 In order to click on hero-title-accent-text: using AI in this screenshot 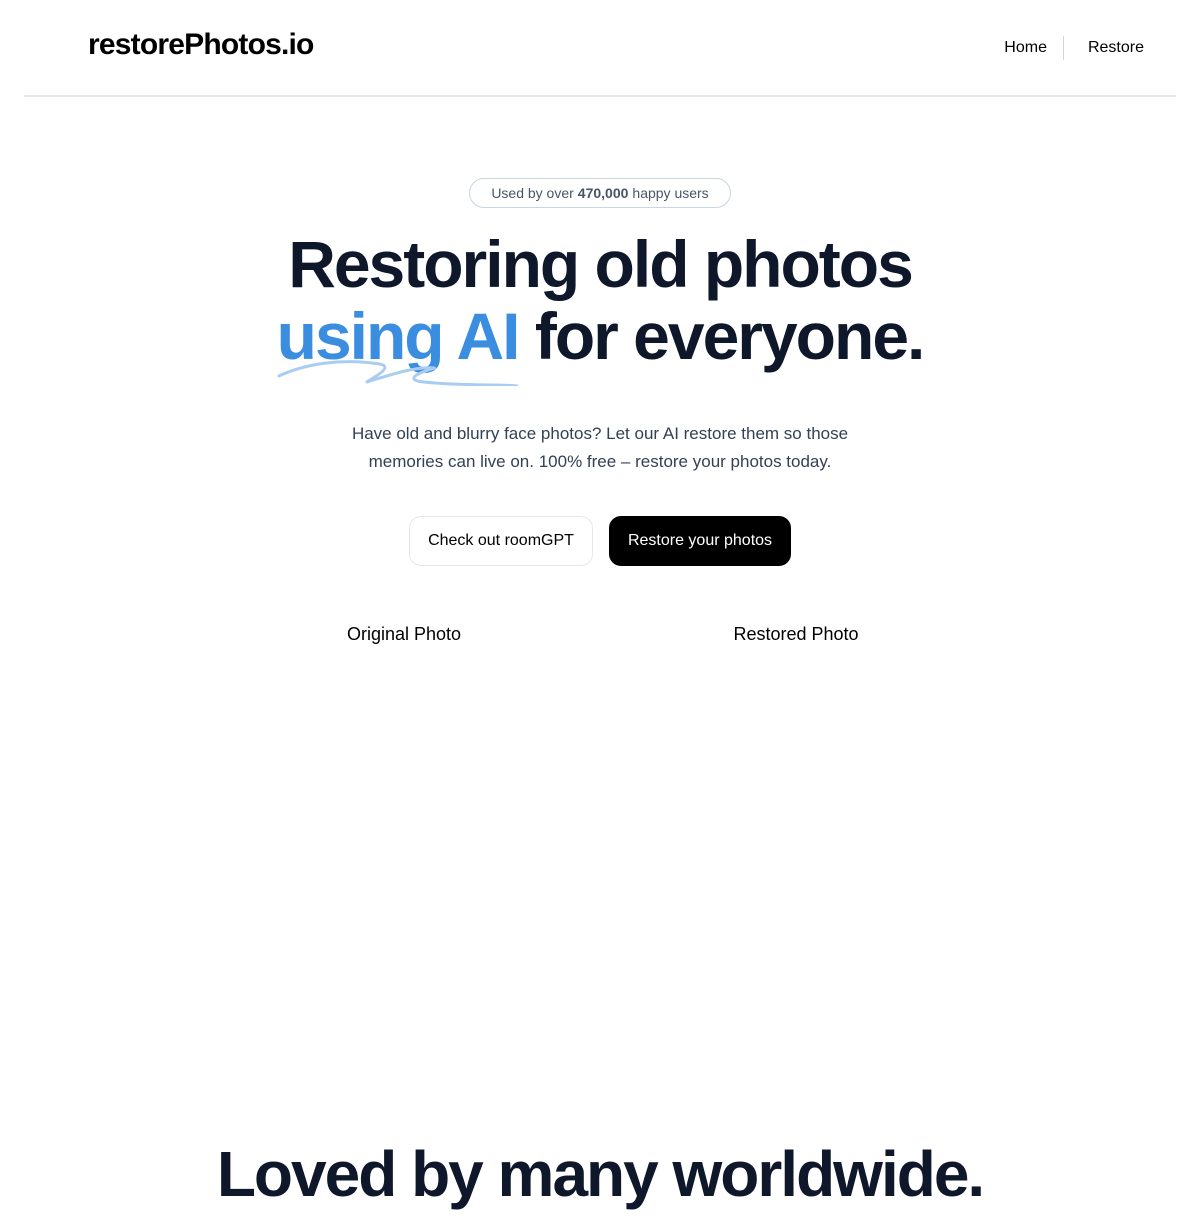, I will do `click(398, 336)`.